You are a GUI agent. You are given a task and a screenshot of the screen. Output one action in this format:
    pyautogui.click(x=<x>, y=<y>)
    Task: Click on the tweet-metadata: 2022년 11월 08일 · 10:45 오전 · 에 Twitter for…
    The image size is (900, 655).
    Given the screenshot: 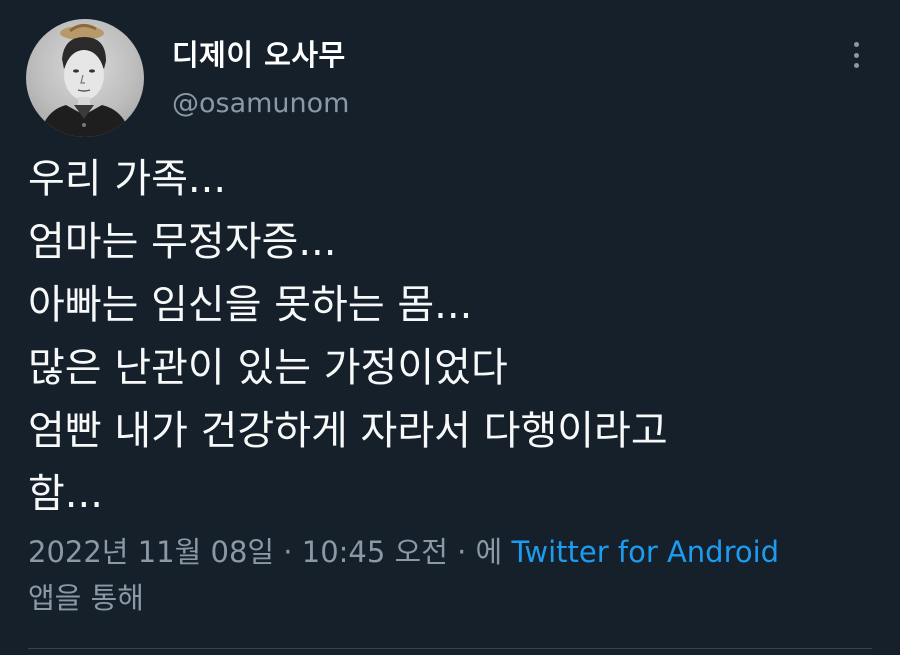 What is the action you would take?
    pyautogui.click(x=453, y=575)
    